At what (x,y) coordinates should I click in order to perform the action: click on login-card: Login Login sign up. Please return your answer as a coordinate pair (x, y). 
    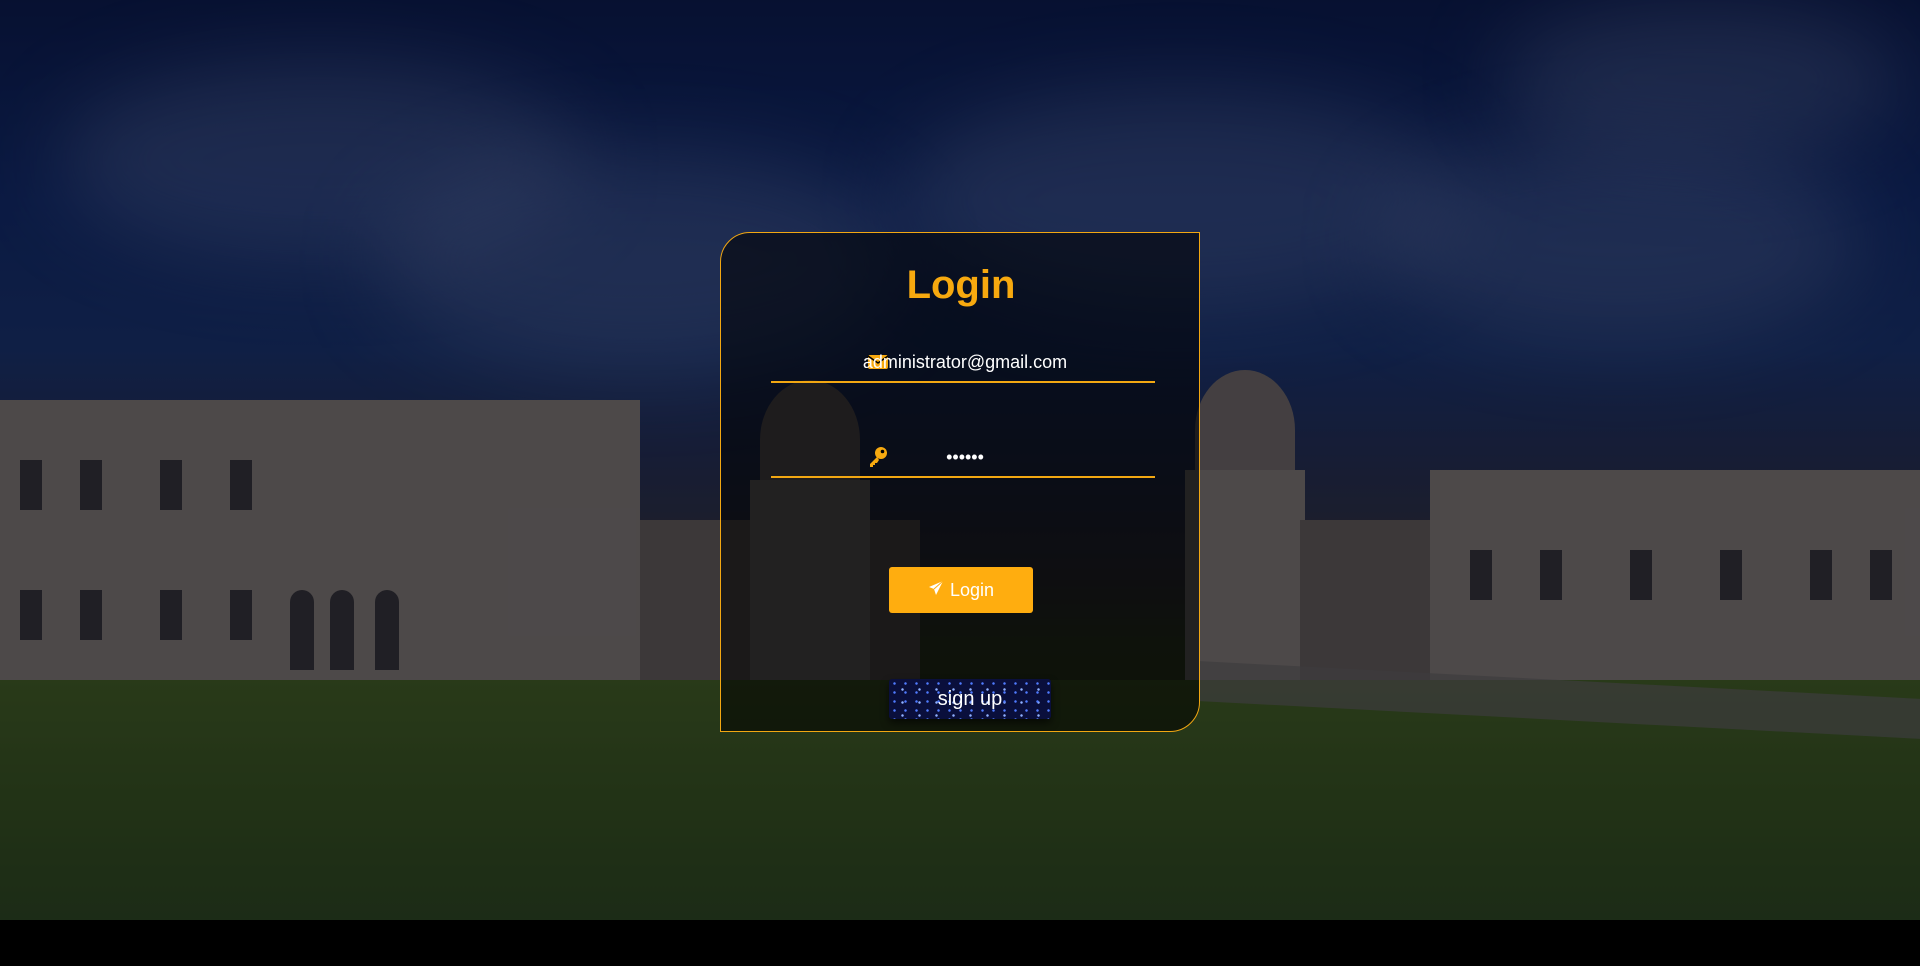
    Looking at the image, I should click on (960, 482).